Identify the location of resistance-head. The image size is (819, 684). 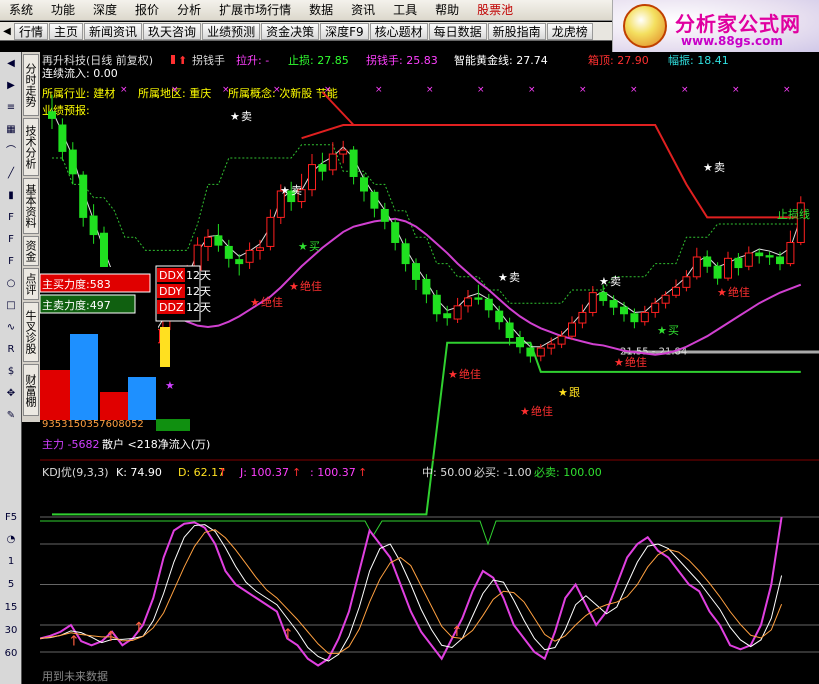
(338, 108).